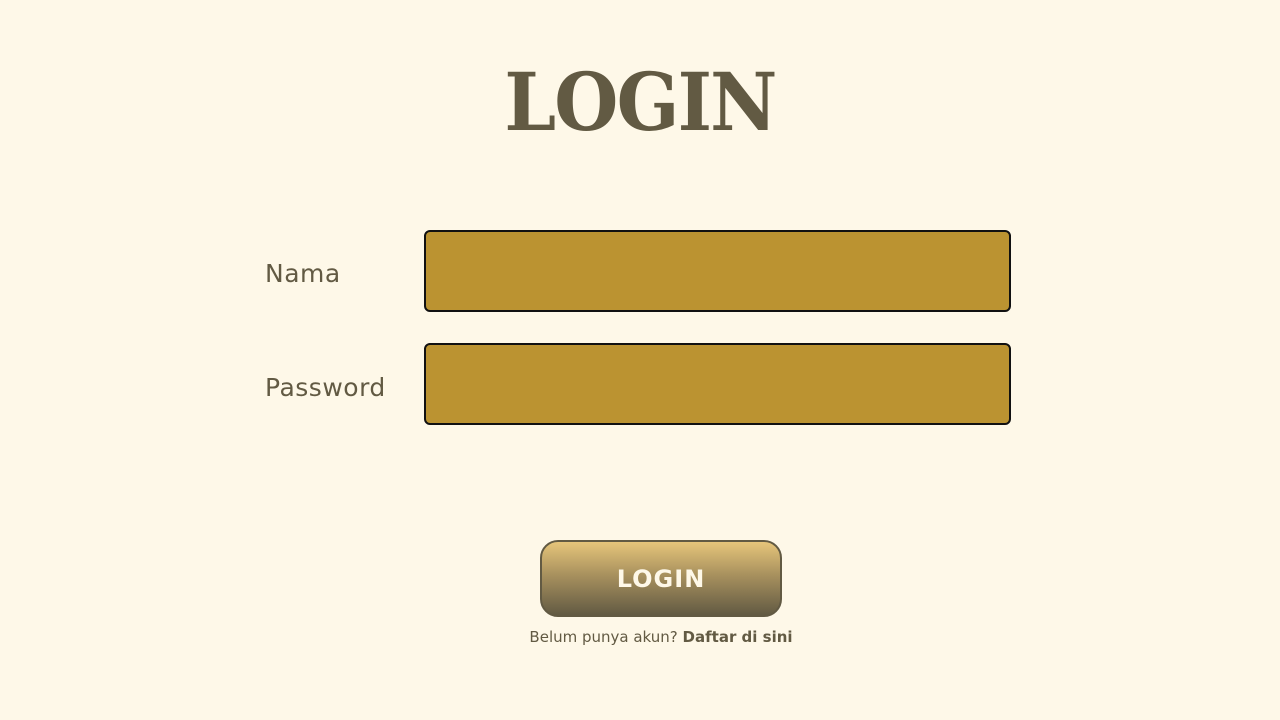  What do you see at coordinates (640, 102) in the screenshot?
I see `page-title: LOGIN` at bounding box center [640, 102].